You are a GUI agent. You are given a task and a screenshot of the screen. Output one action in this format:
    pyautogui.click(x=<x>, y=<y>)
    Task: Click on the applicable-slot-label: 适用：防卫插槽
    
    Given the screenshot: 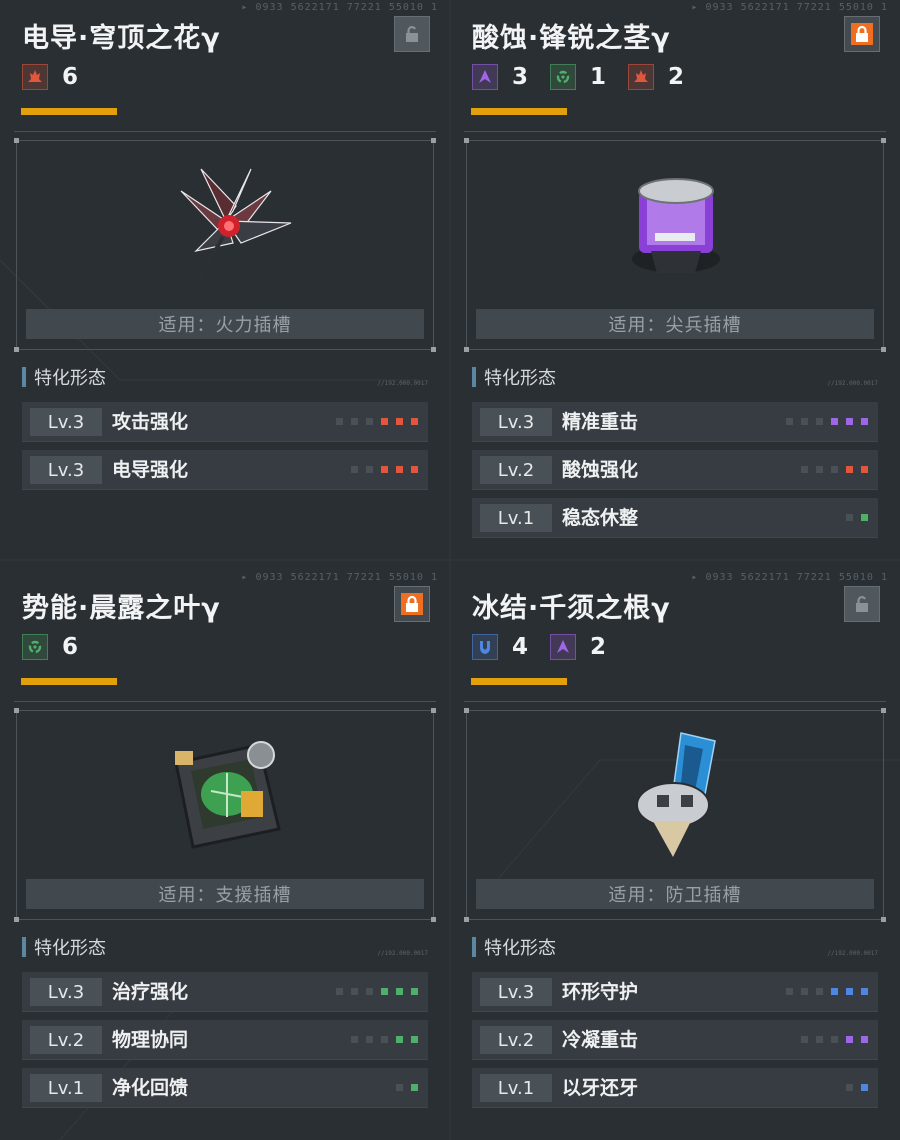 What is the action you would take?
    pyautogui.click(x=675, y=894)
    